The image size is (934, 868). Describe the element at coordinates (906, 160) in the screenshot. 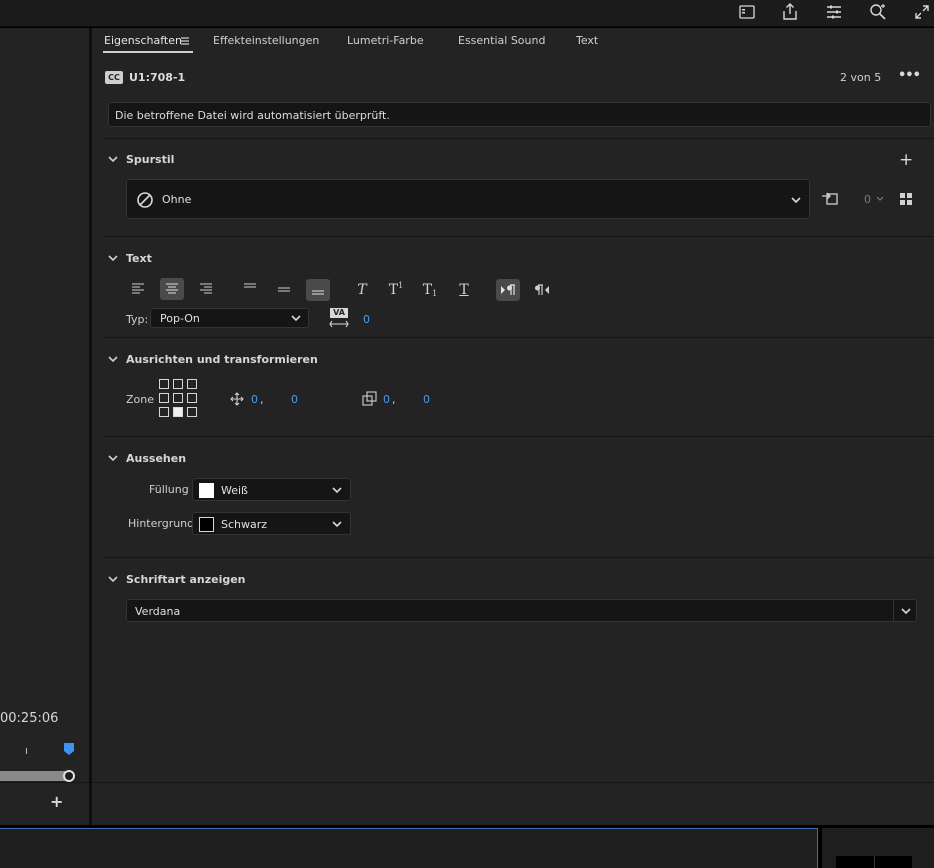

I see `add-style-icon: +` at that location.